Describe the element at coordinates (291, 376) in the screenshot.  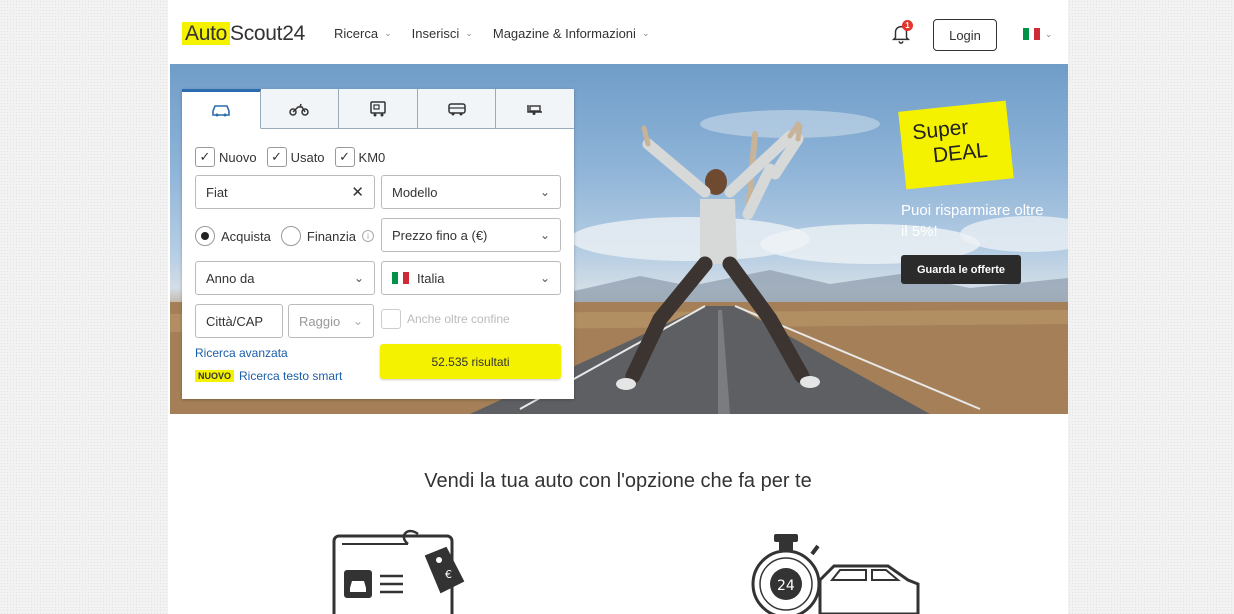
I see `smart-search-label: Ricerca testo smart` at that location.